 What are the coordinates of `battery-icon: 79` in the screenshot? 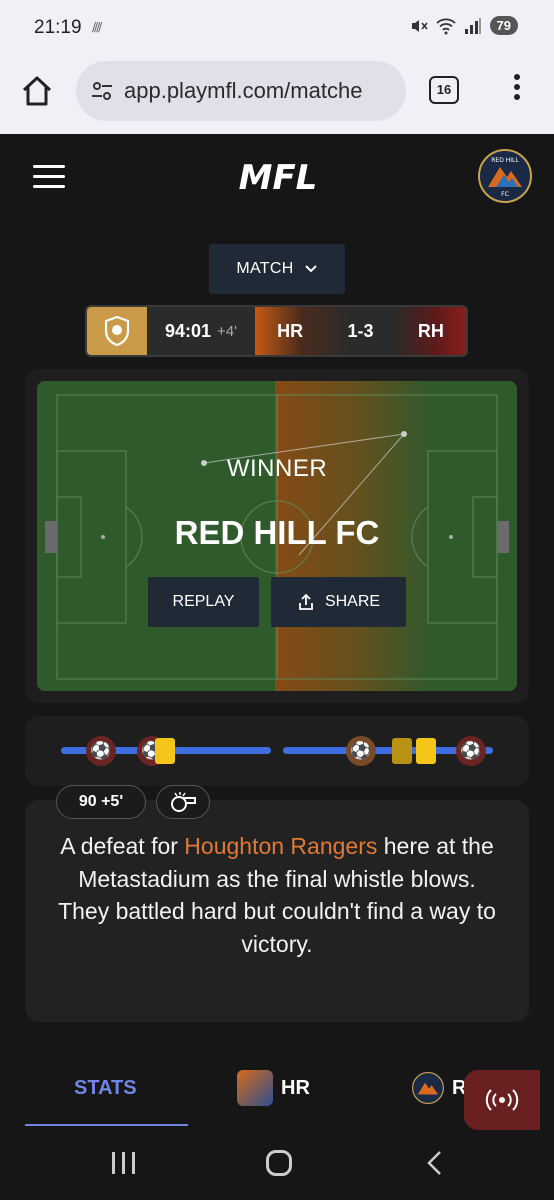 It's located at (503, 25).